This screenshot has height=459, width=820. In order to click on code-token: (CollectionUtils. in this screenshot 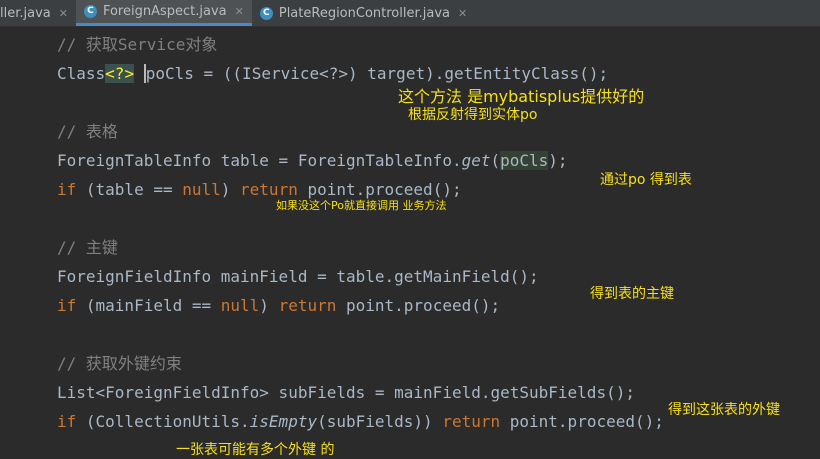, I will do `click(163, 421)`.